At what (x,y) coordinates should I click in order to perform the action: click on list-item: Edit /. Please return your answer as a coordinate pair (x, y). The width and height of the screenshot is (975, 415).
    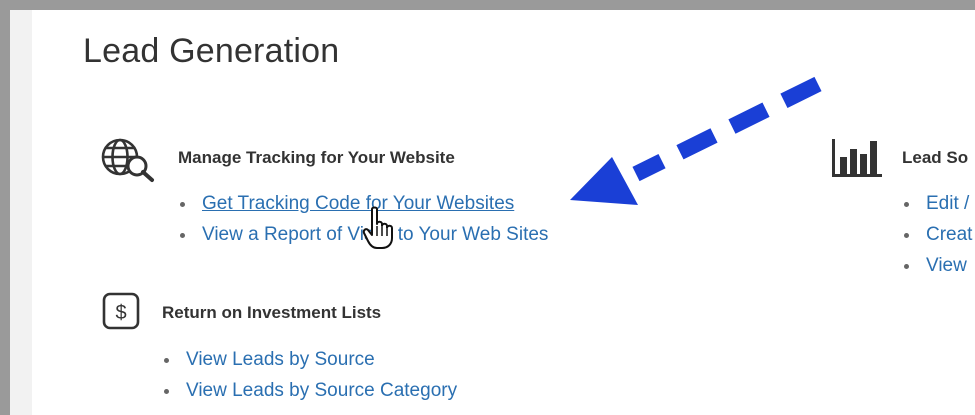
    Looking at the image, I should click on (937, 203).